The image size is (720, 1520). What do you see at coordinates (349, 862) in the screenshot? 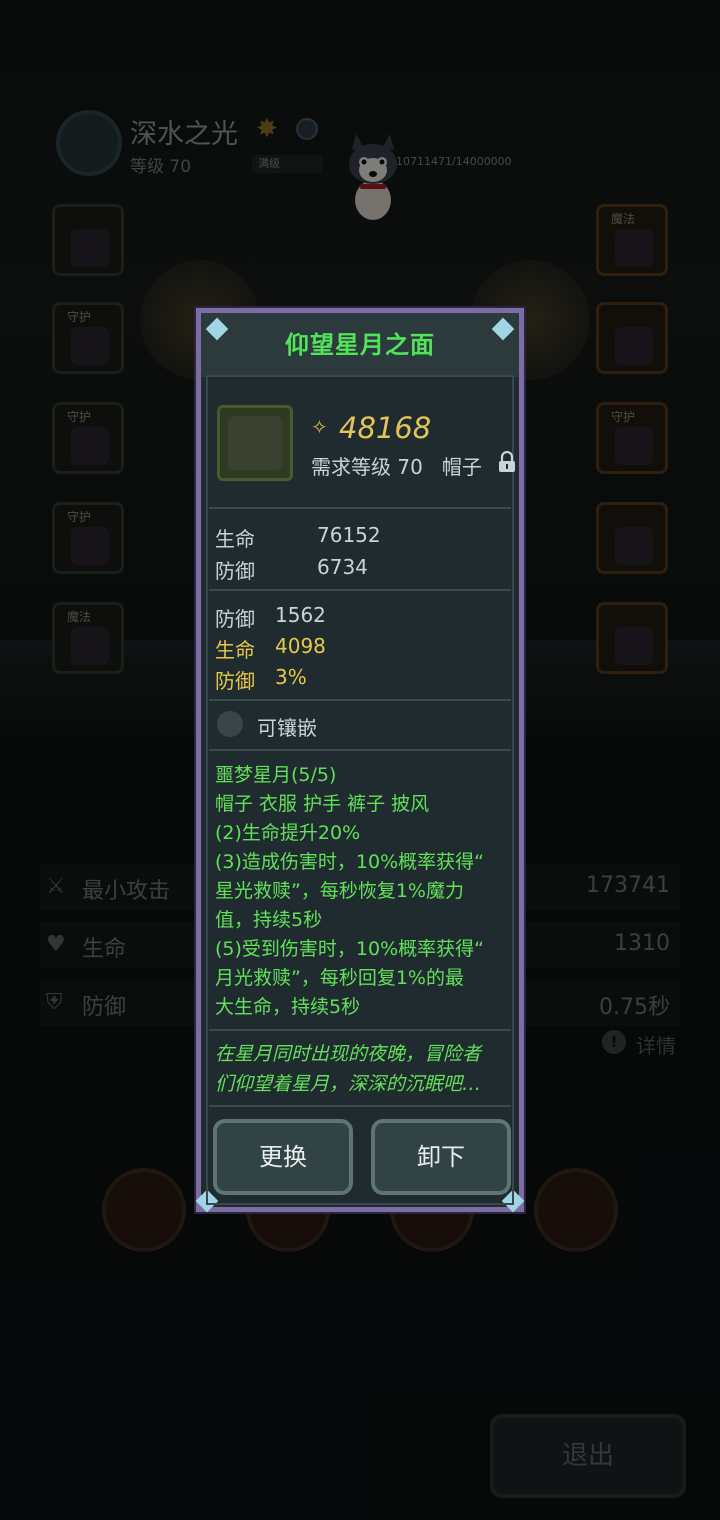
I see `set-bonus-line: (3)造成伤害时，10%概率获得“` at bounding box center [349, 862].